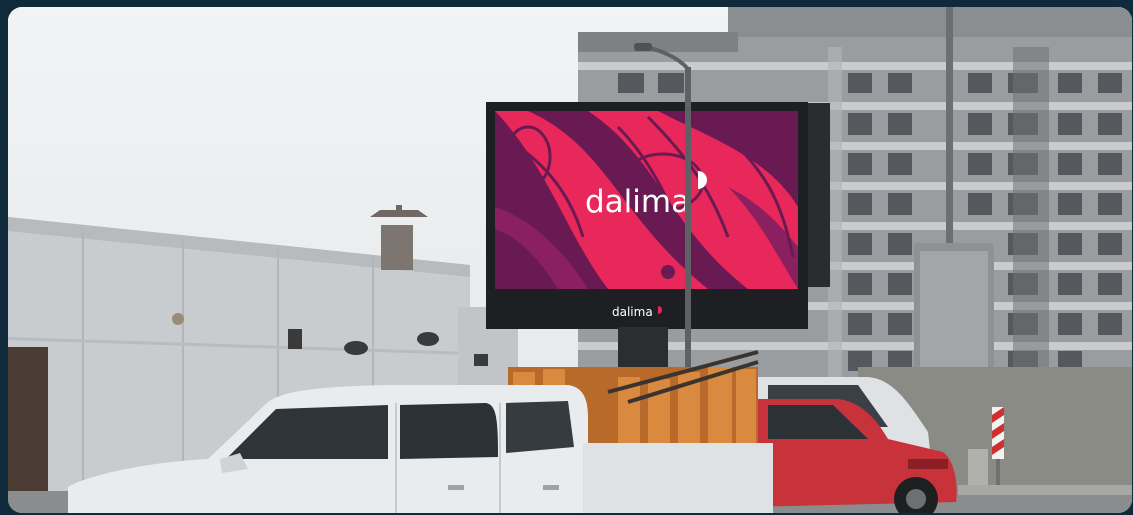 This screenshot has width=1133, height=515. I want to click on billboard-brand-text: dalima, so click(637, 202).